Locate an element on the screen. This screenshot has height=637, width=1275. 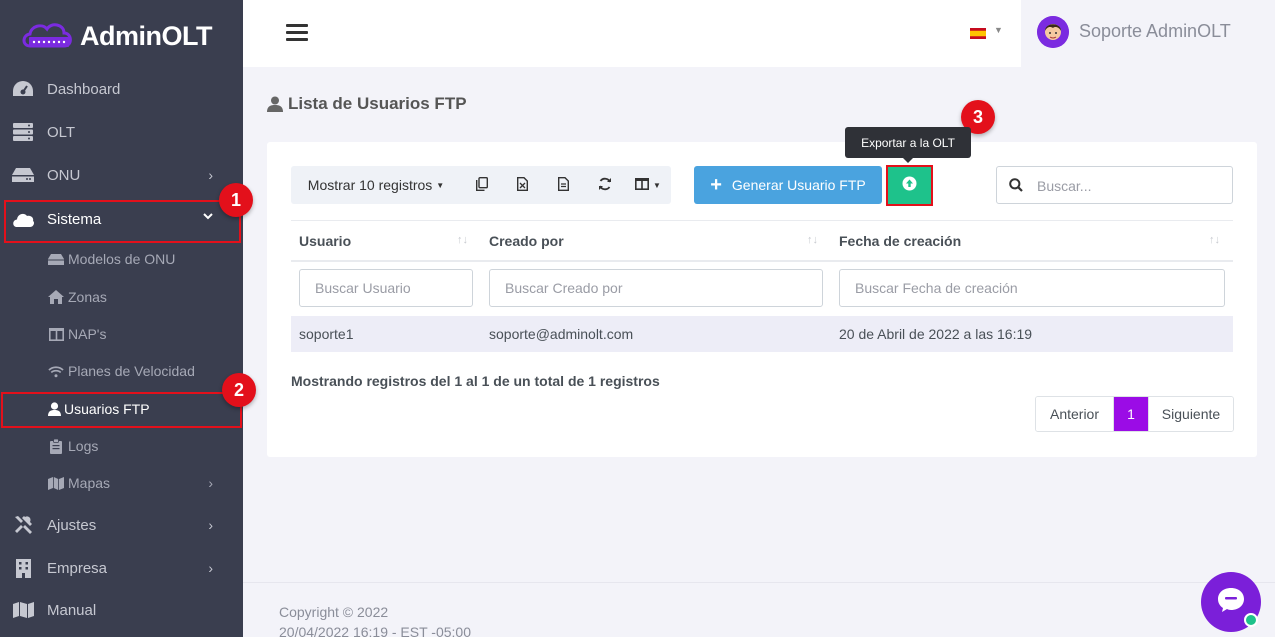
sidebar-subitem-modelos-de-onu: Modelos de ONU is located at coordinates (121, 259).